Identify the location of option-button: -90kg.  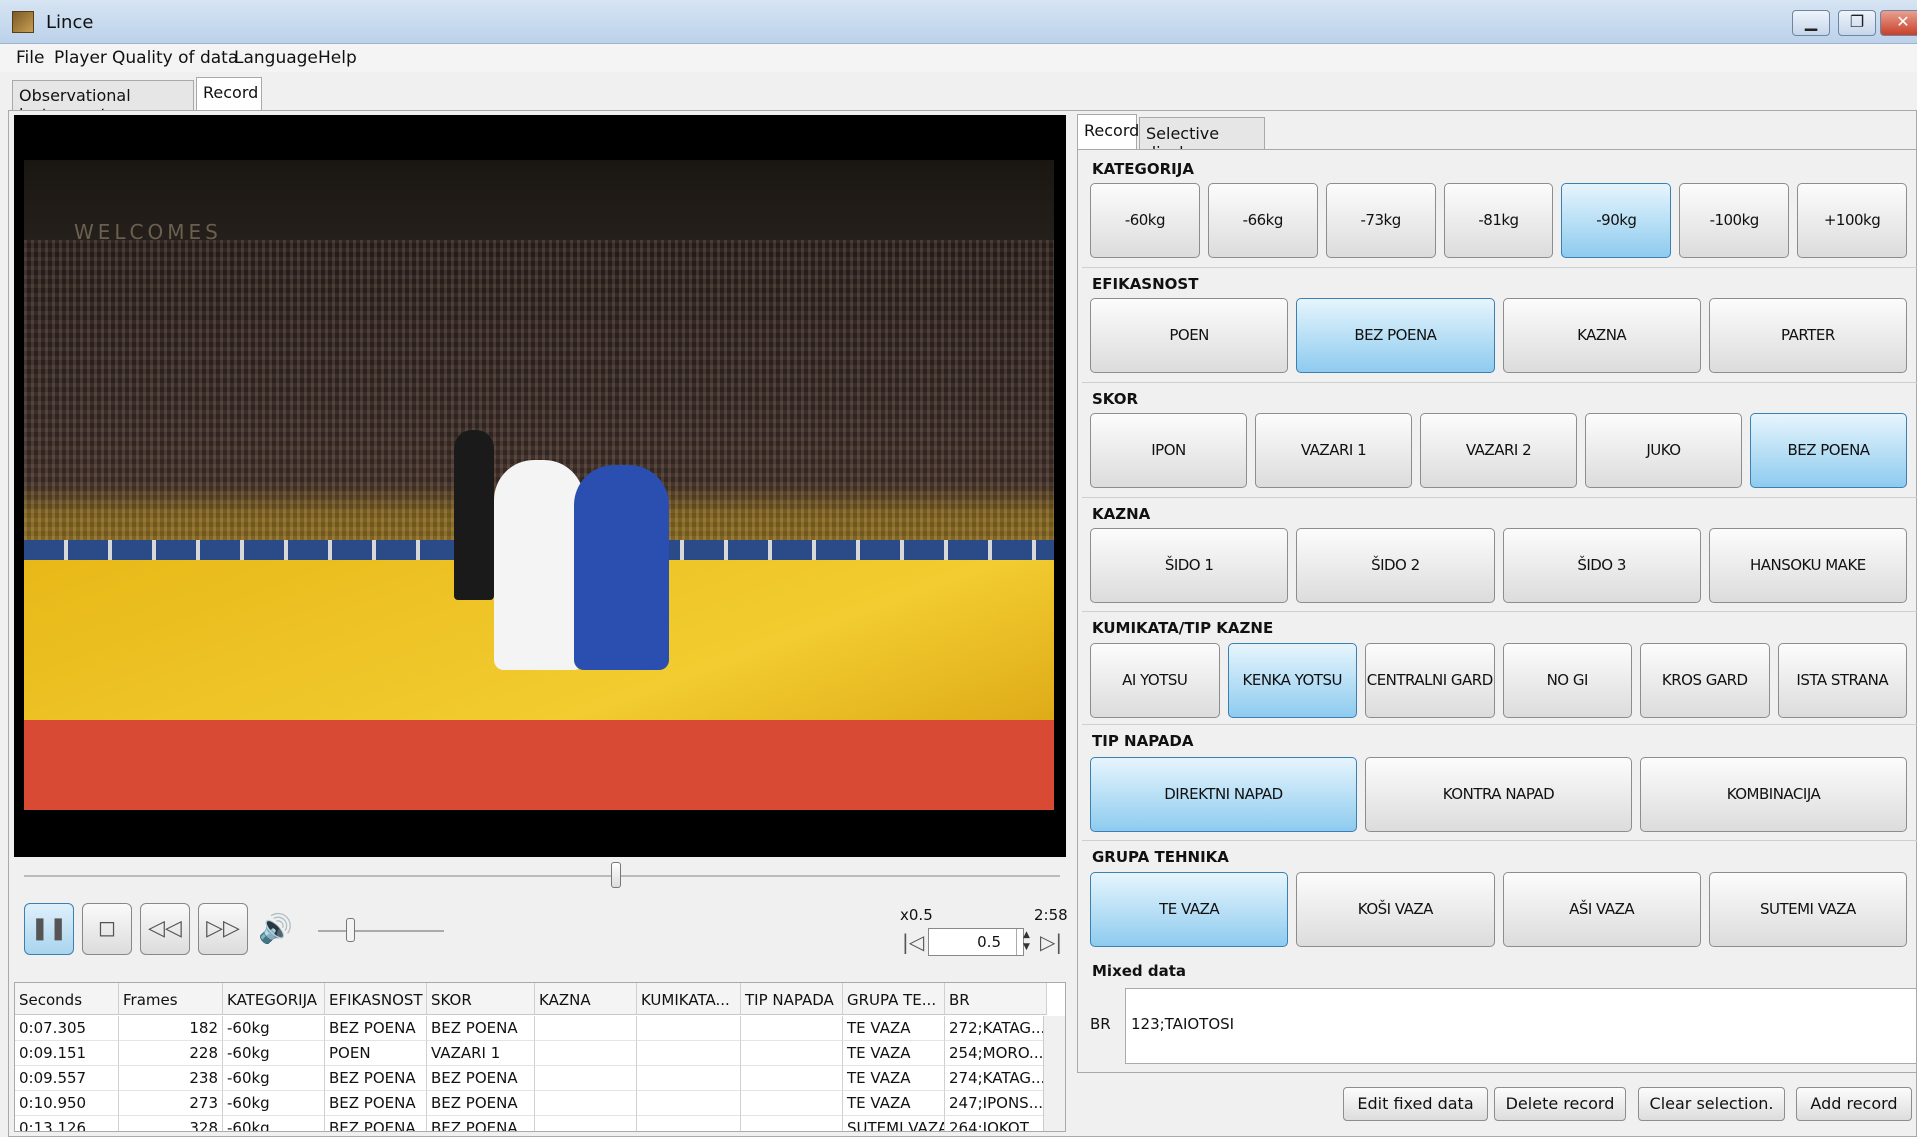
(1616, 220).